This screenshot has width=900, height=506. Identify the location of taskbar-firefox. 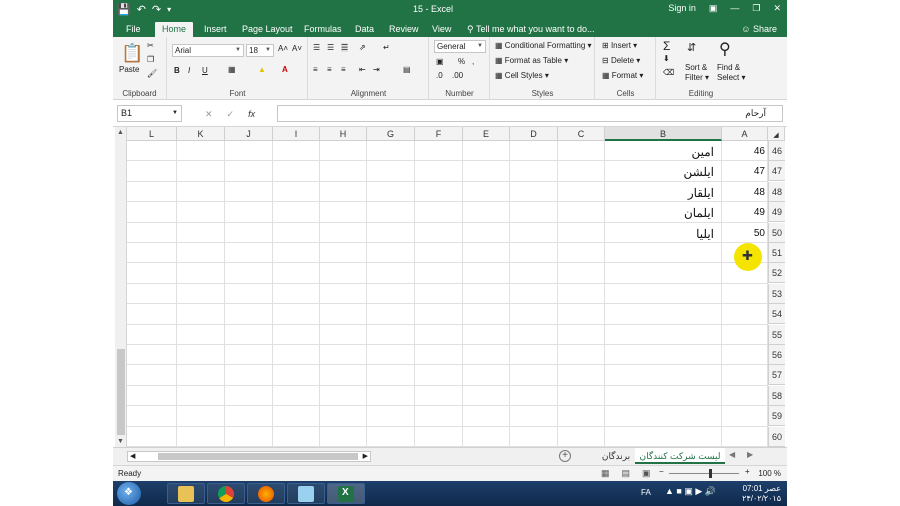
(266, 493).